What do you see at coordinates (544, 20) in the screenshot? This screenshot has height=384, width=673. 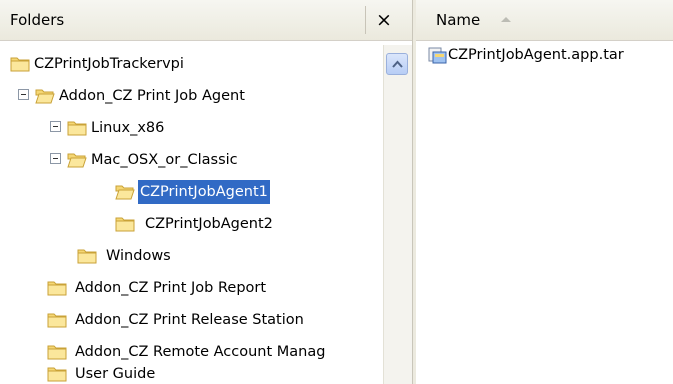 I see `column-header-name: Name` at bounding box center [544, 20].